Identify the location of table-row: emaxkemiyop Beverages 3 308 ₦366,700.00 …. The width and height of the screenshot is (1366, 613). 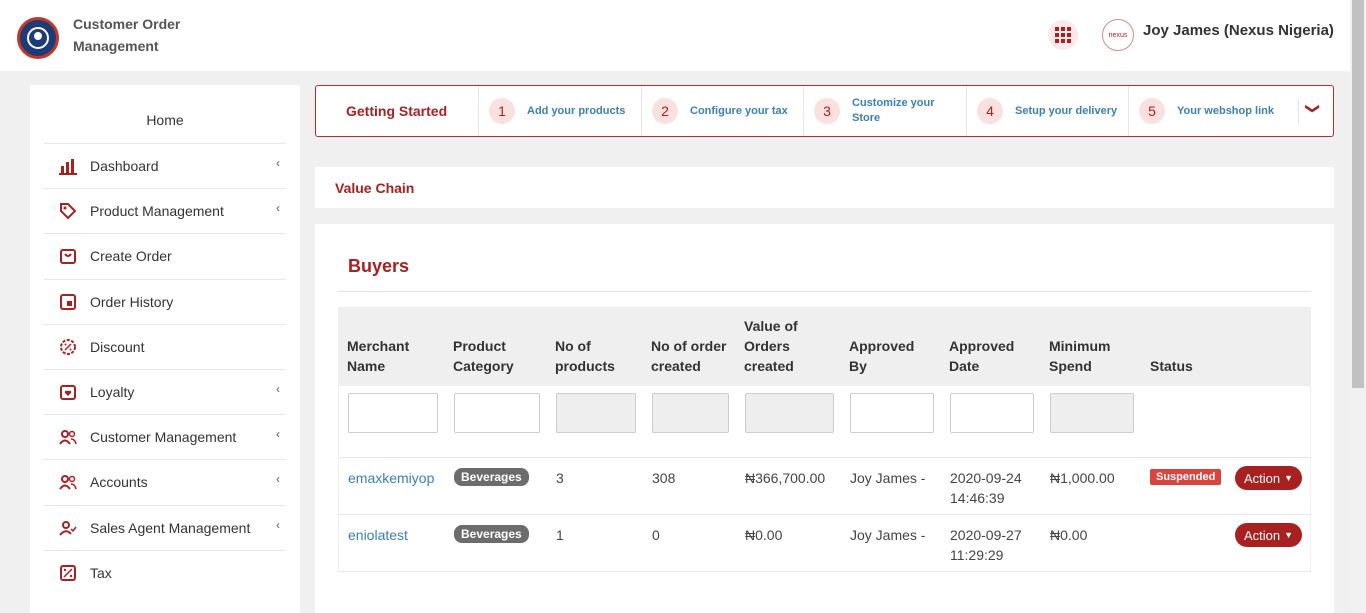
(824, 486).